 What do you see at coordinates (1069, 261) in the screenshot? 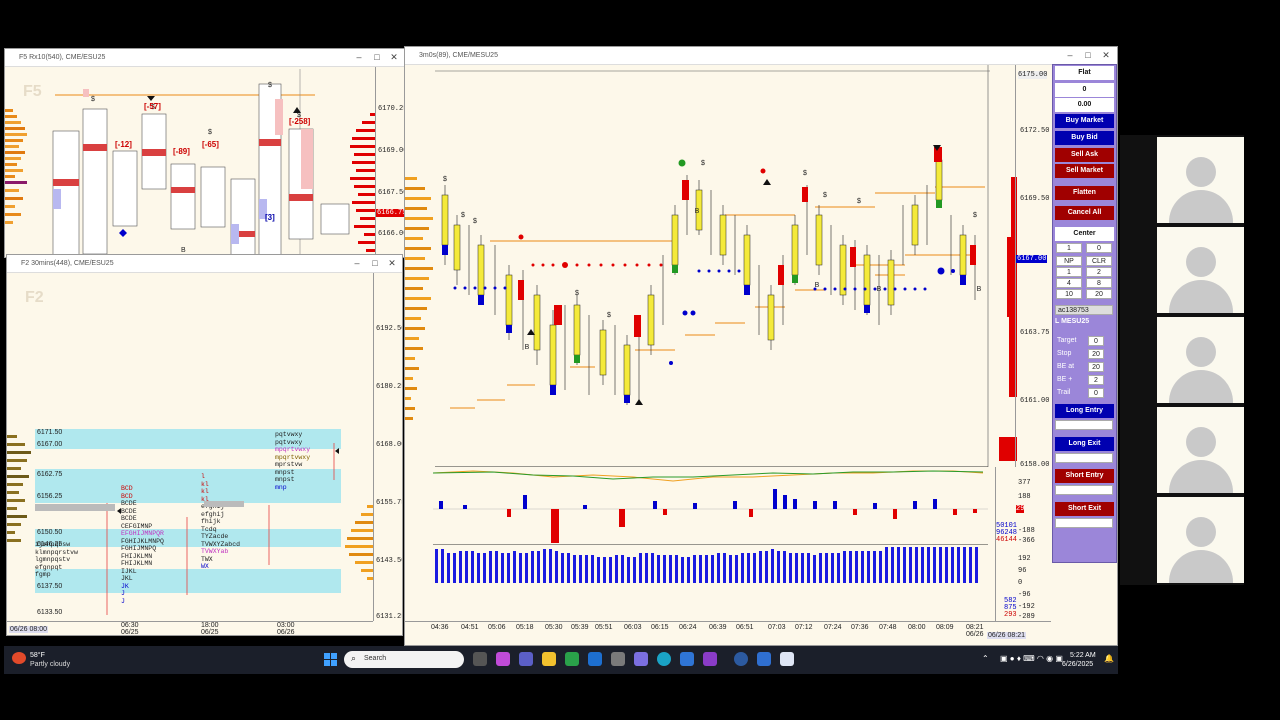
I see `np-button: NP` at bounding box center [1069, 261].